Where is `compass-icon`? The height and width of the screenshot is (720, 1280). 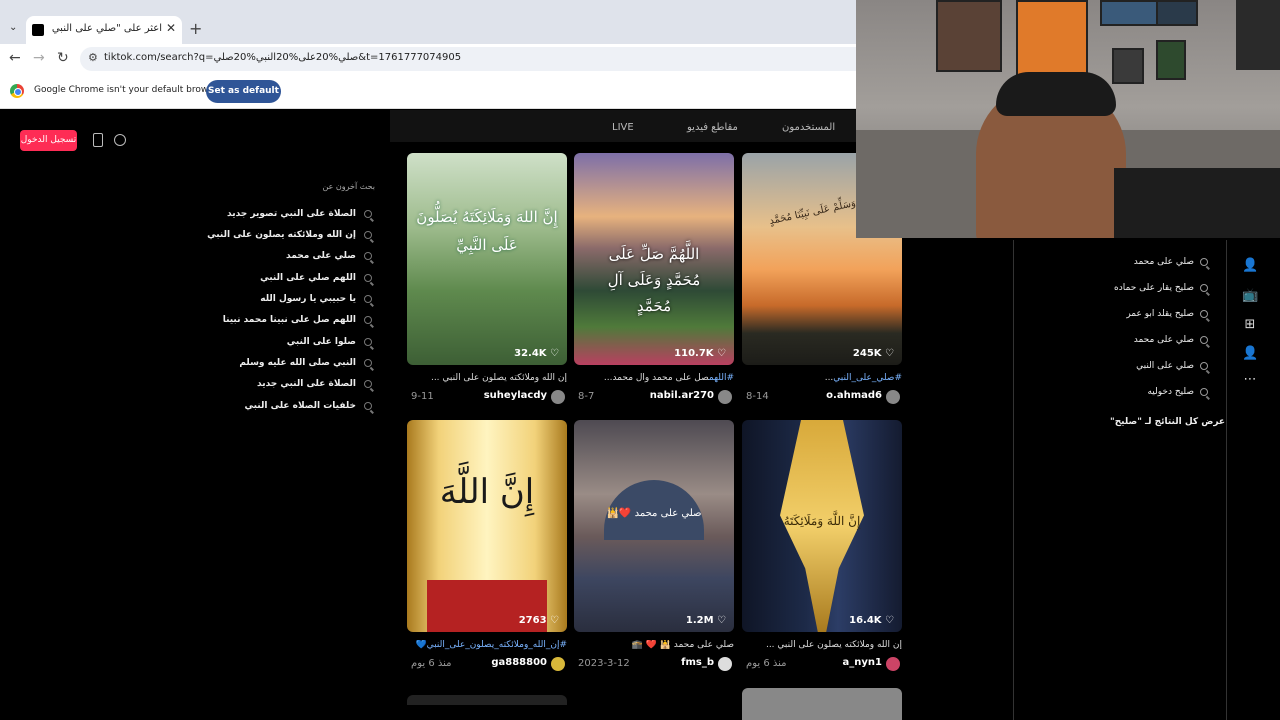
compass-icon is located at coordinates (120, 140).